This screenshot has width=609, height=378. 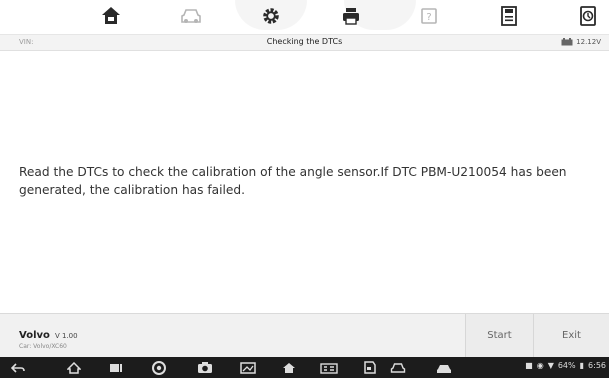 What do you see at coordinates (499, 335) in the screenshot?
I see `start-button: Start` at bounding box center [499, 335].